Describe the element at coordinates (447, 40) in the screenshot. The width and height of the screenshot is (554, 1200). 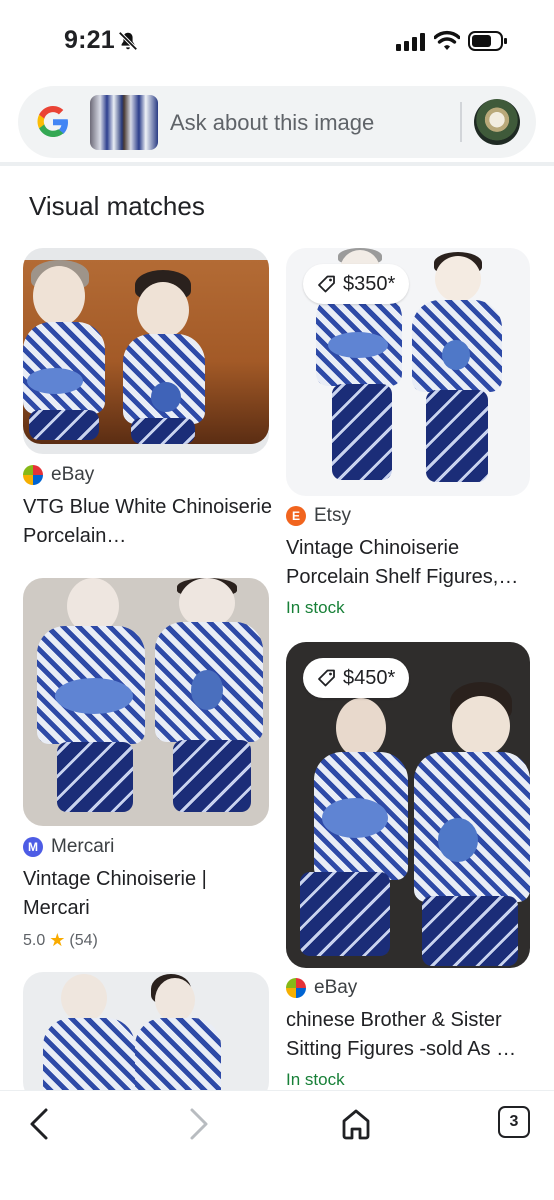
I see `wifi-icon` at that location.